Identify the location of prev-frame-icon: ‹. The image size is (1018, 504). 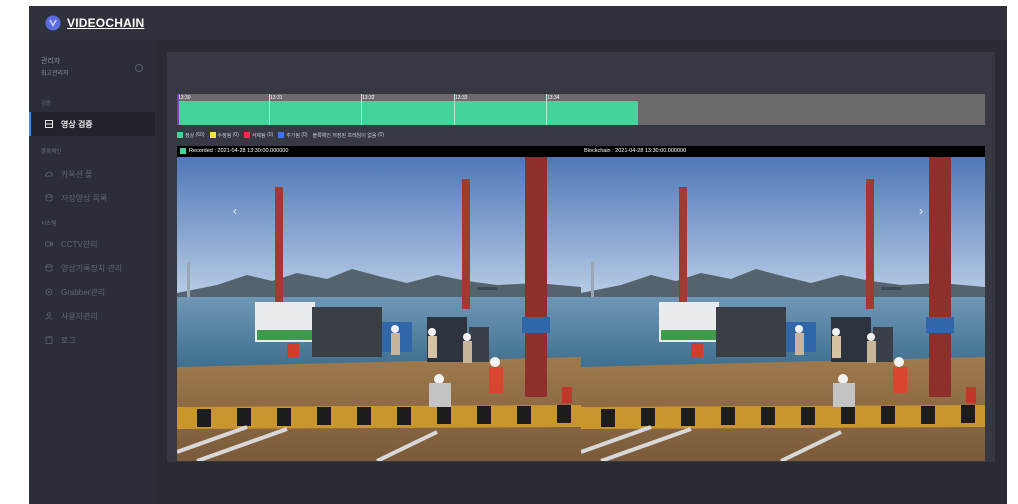
(235, 211).